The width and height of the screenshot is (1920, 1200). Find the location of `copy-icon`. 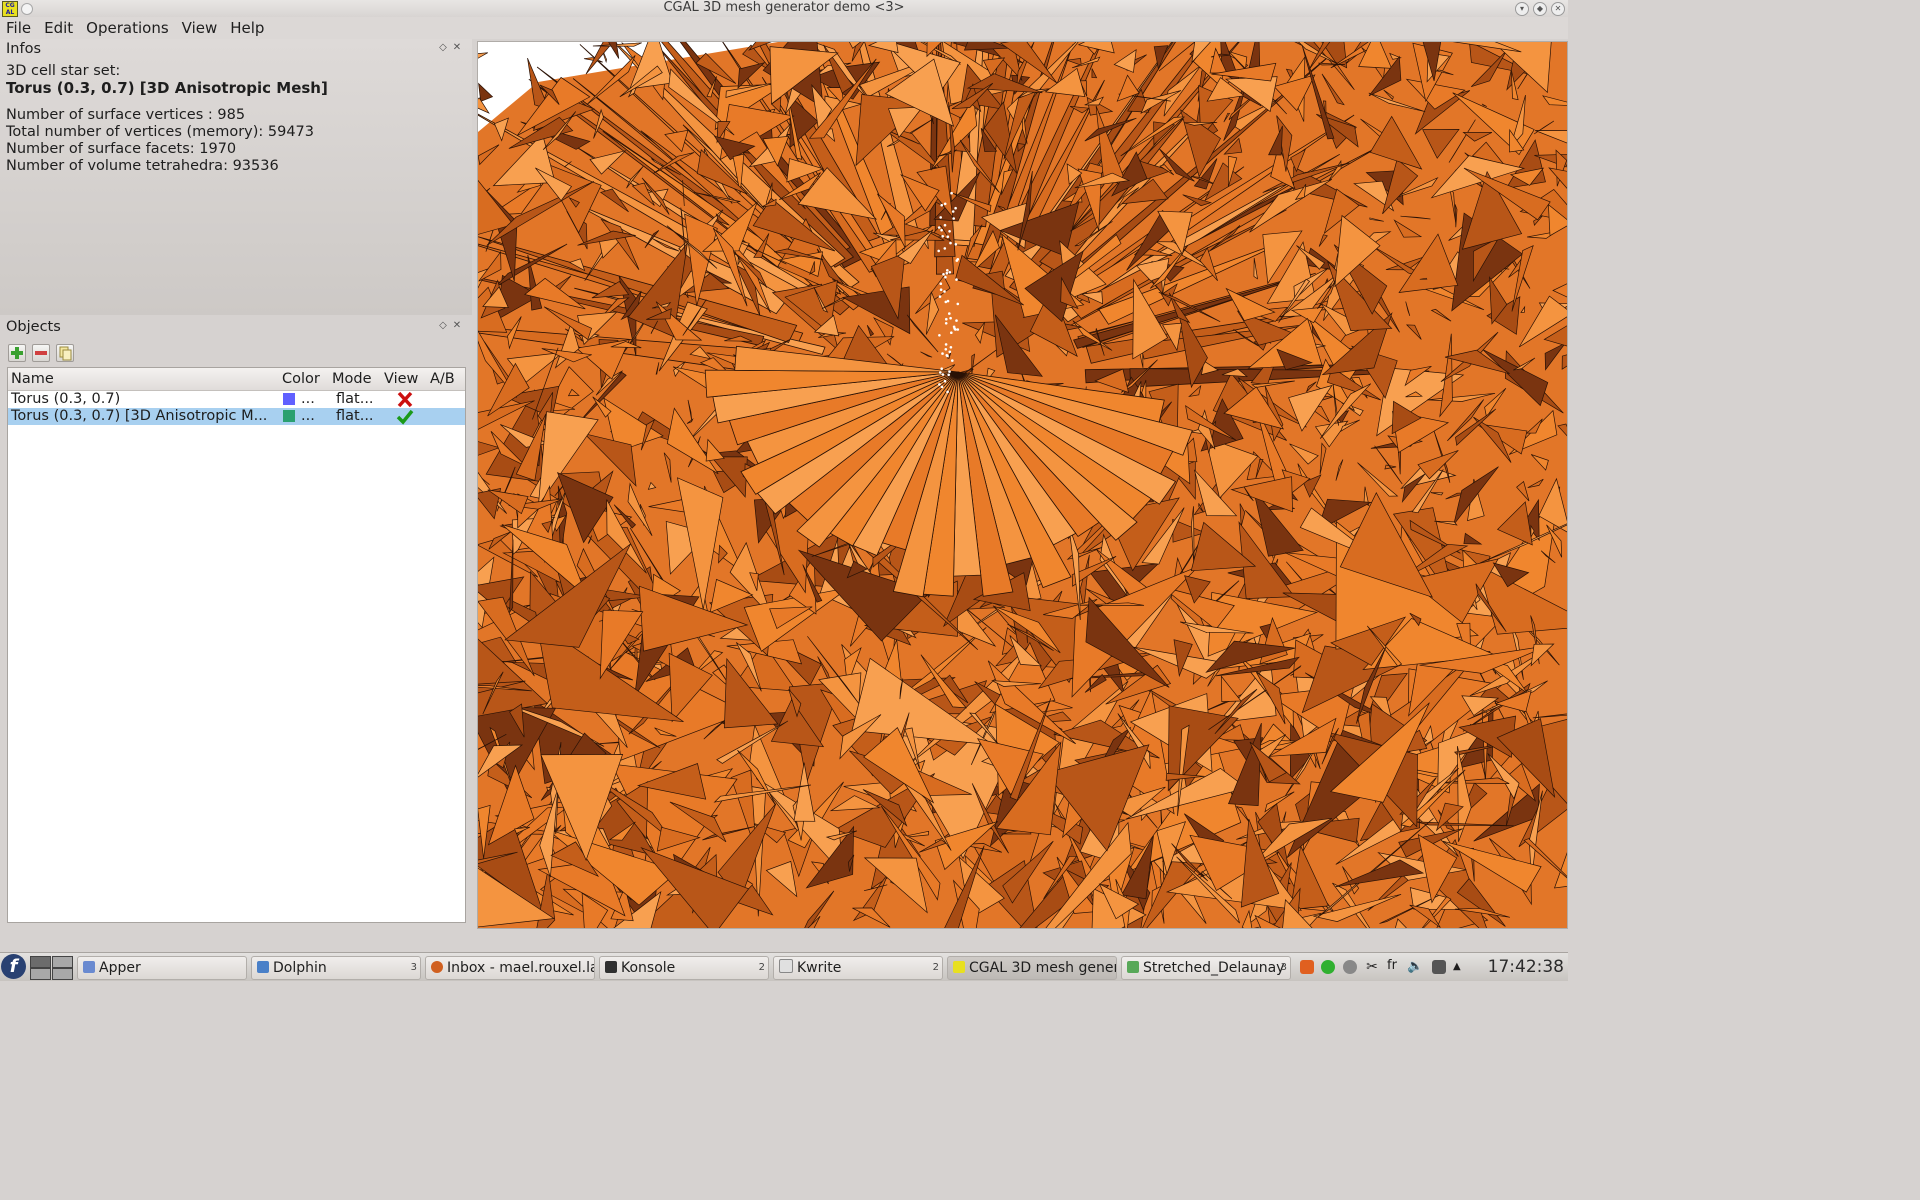

copy-icon is located at coordinates (65, 353).